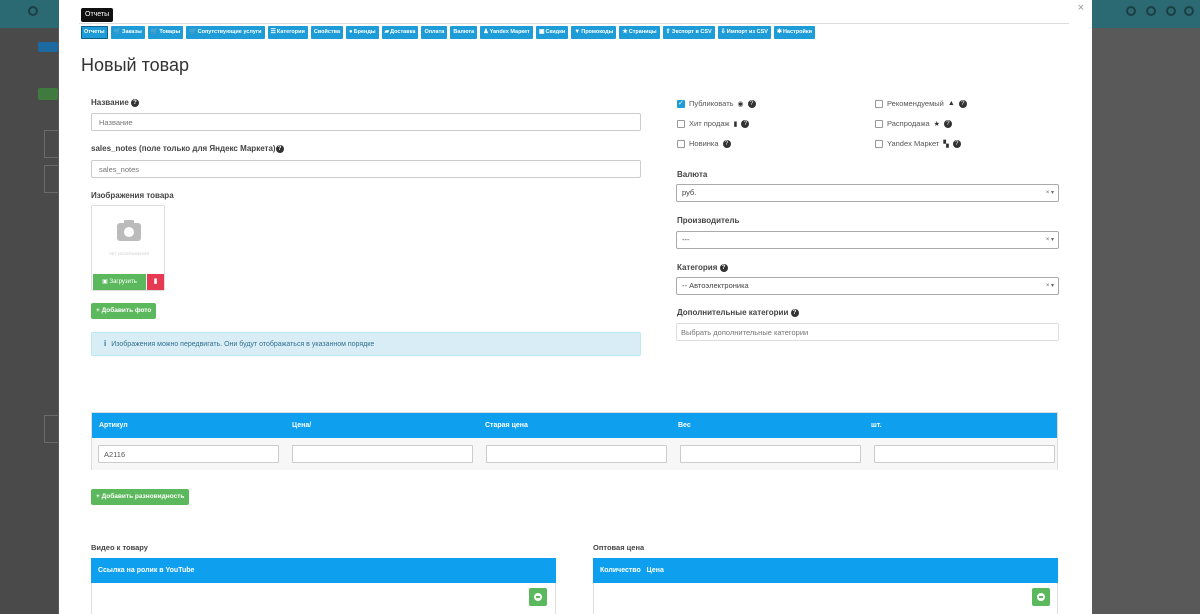 This screenshot has width=1200, height=614. What do you see at coordinates (964, 454) in the screenshot?
I see `quantity-input` at bounding box center [964, 454].